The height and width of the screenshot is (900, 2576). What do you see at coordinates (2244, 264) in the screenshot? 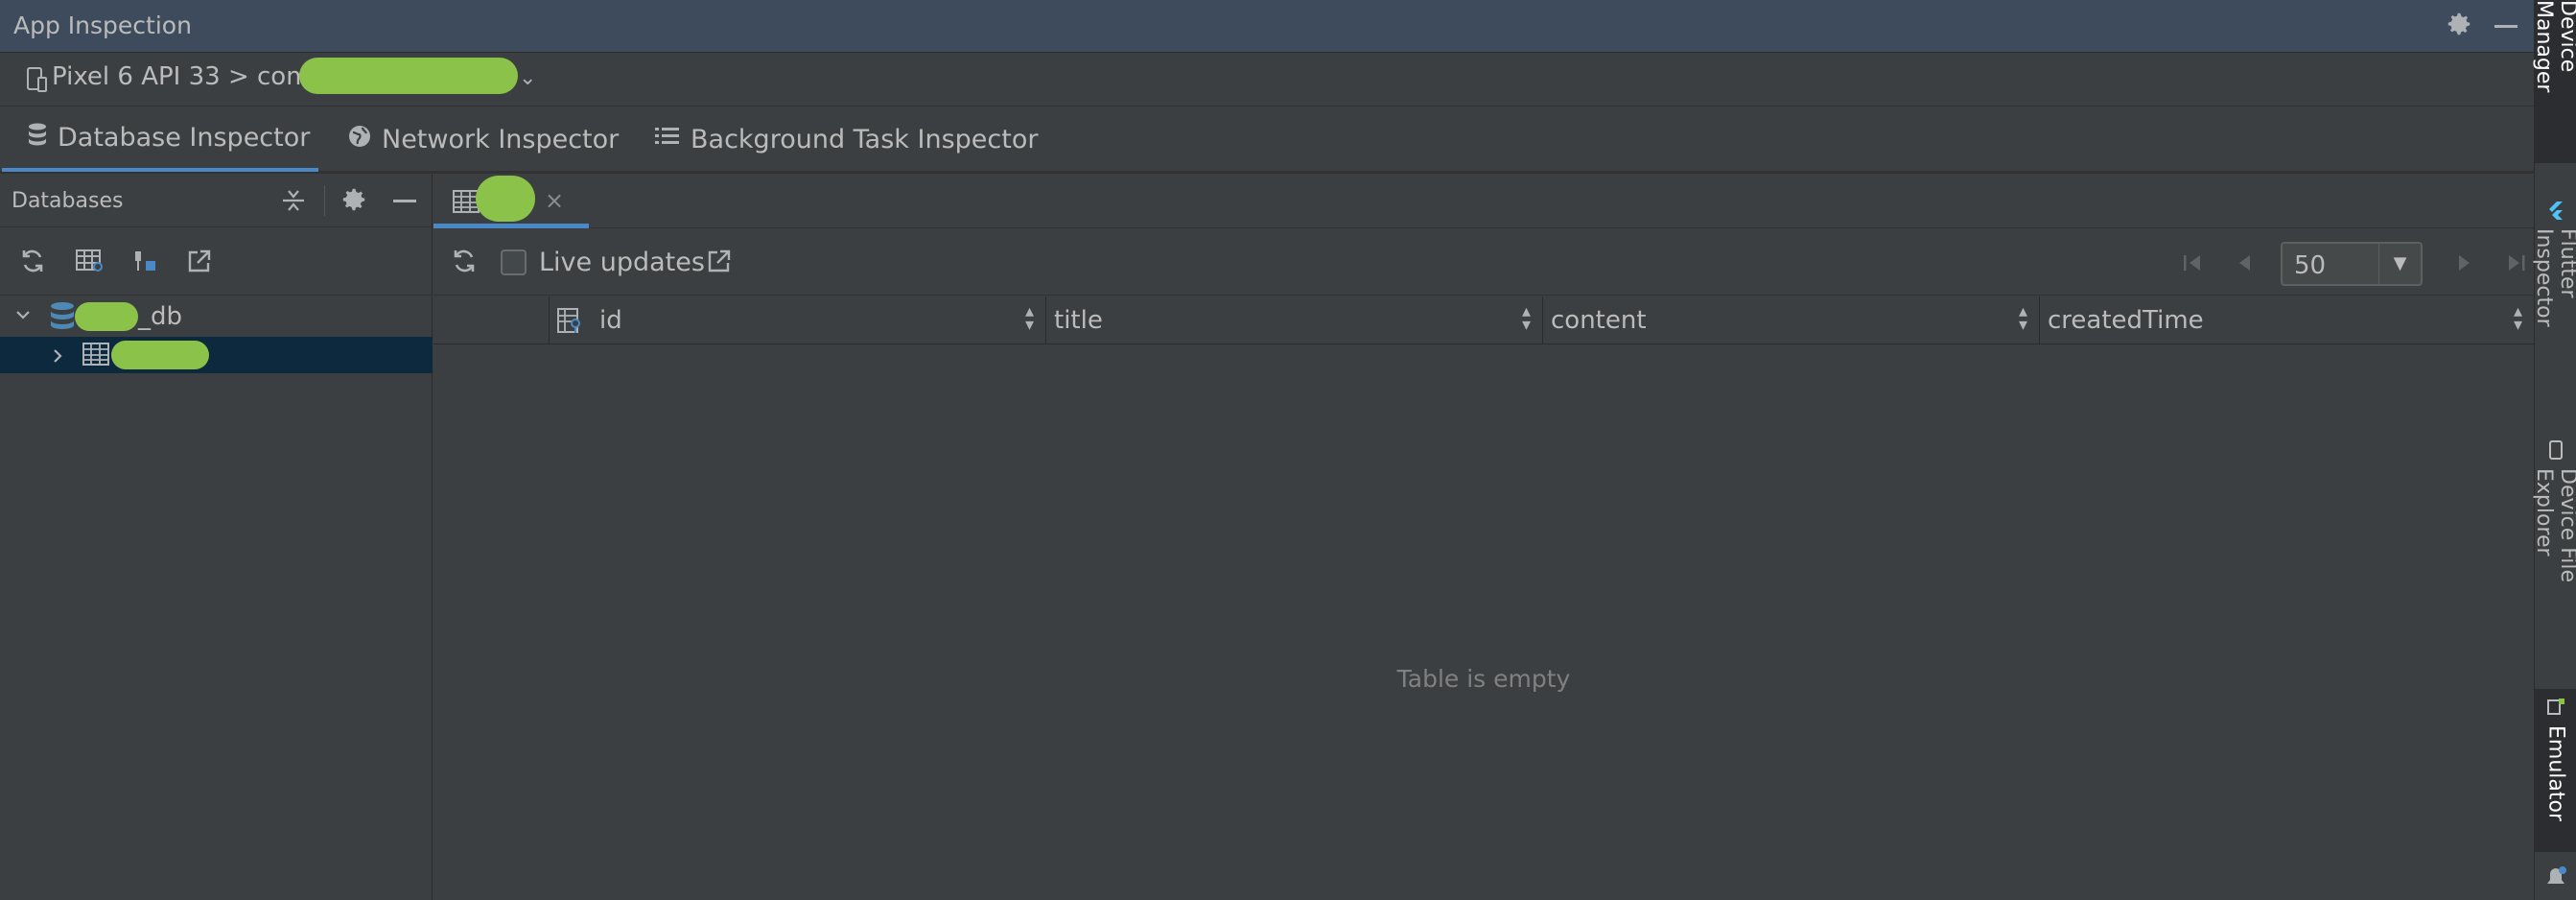
I see `previous-page-icon` at bounding box center [2244, 264].